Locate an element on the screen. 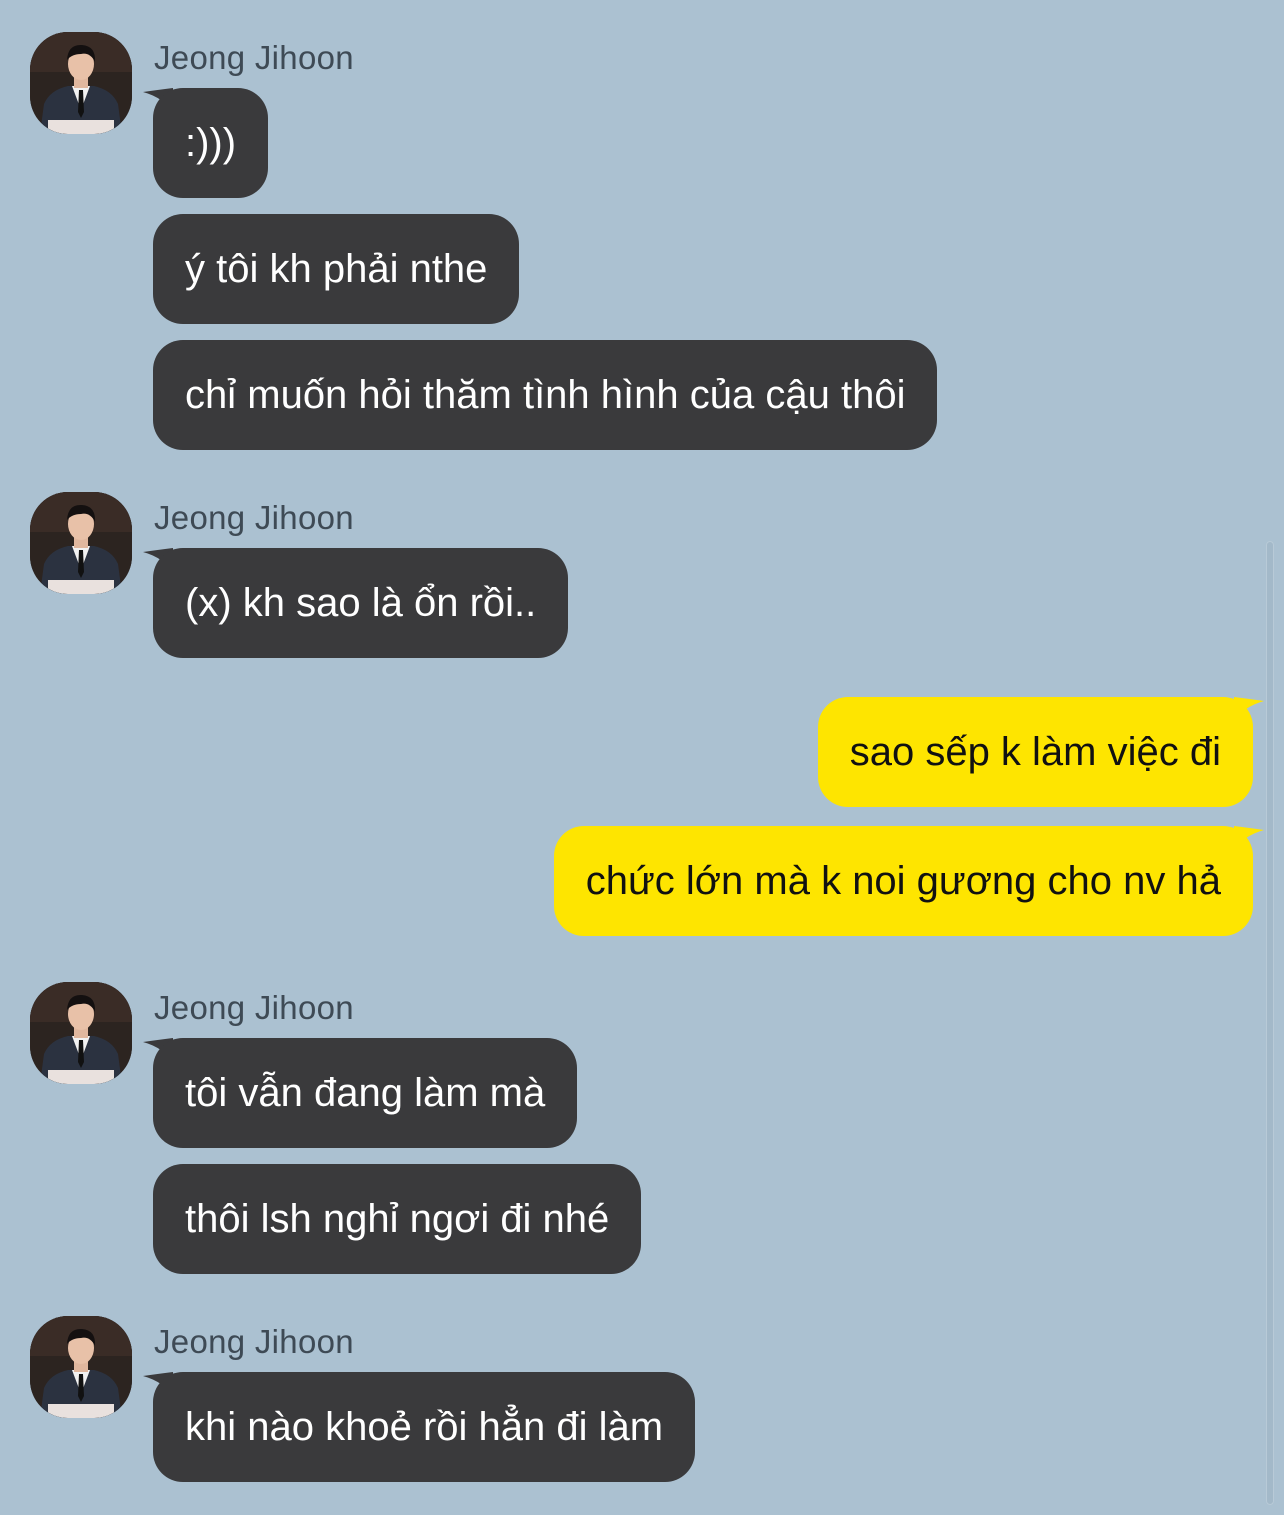 Image resolution: width=1284 pixels, height=1515 pixels. scrollbar is located at coordinates (1270, 1023).